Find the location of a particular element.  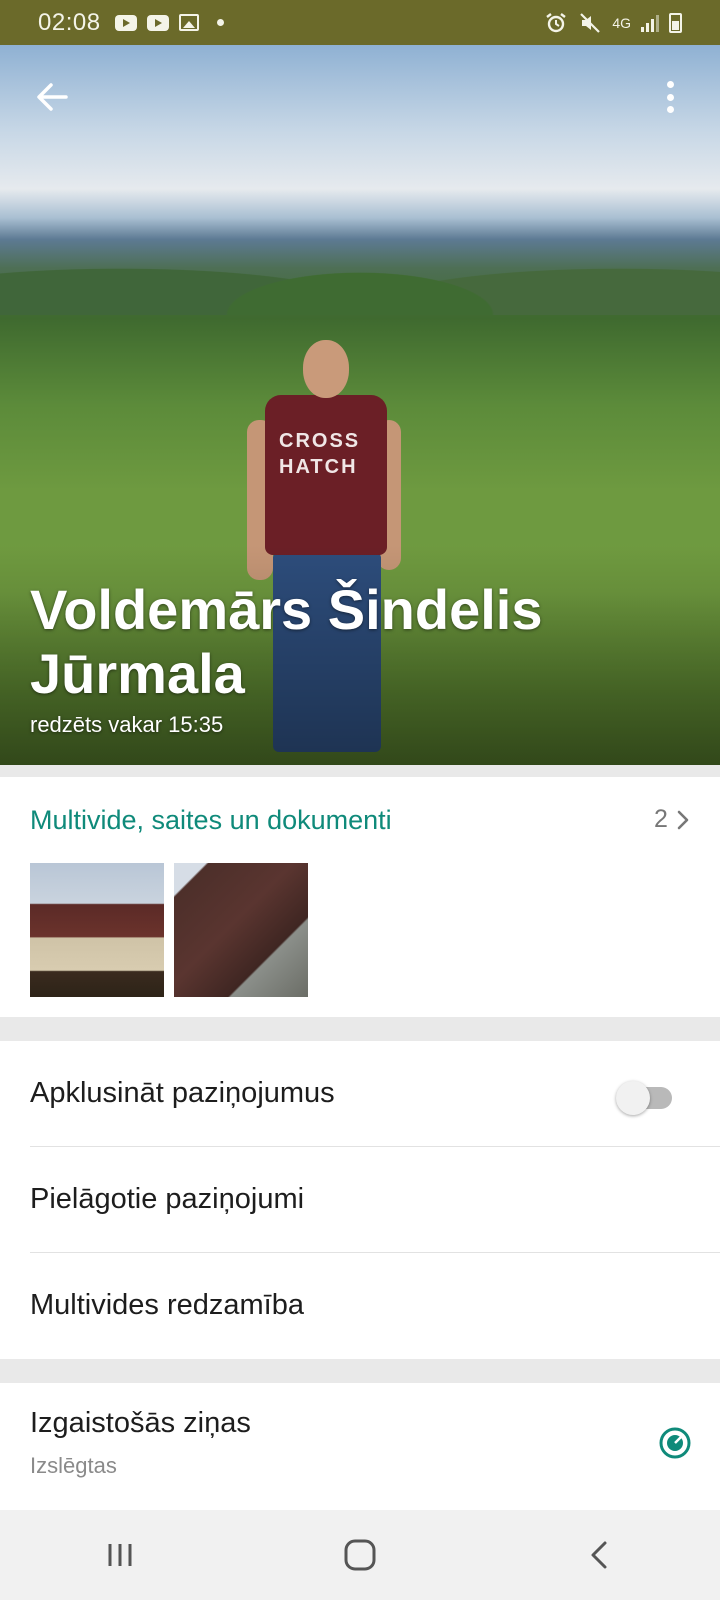

back-arrow-icon is located at coordinates (52, 97).